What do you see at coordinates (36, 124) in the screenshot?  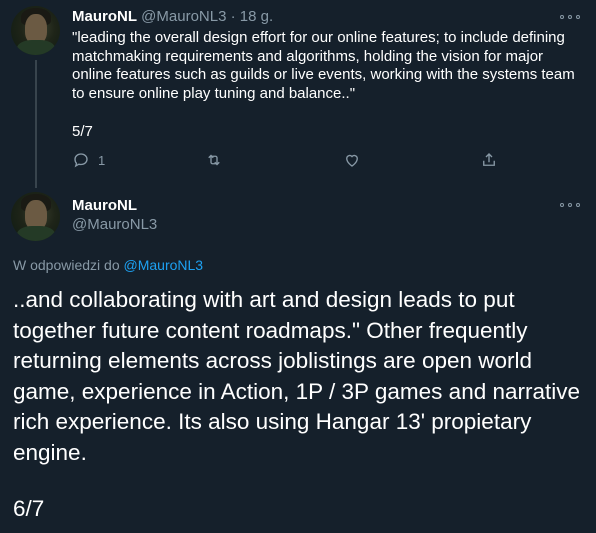 I see `thread-connector` at bounding box center [36, 124].